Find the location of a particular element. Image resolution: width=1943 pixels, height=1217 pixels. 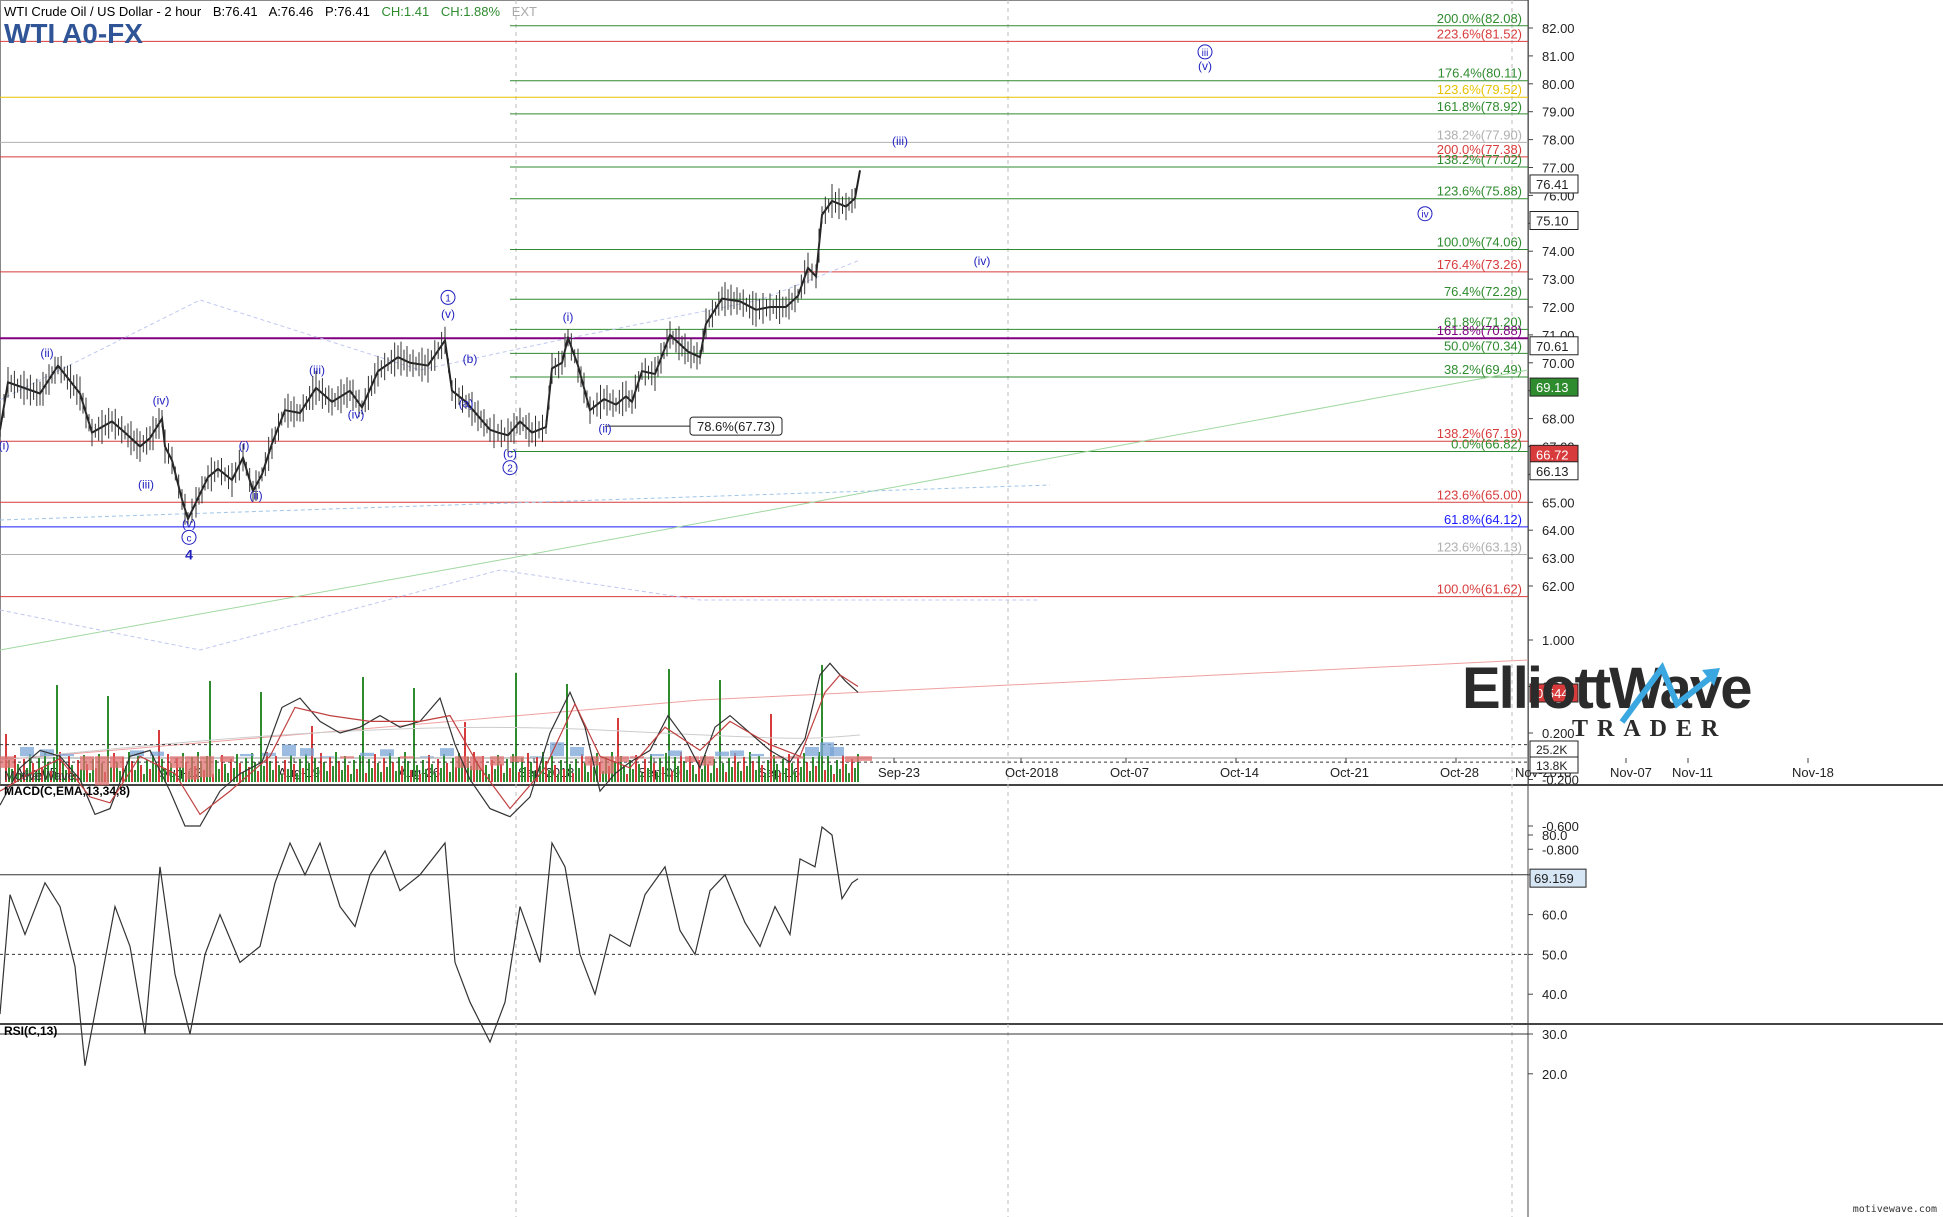

price-value: P:76.41 is located at coordinates (347, 11).